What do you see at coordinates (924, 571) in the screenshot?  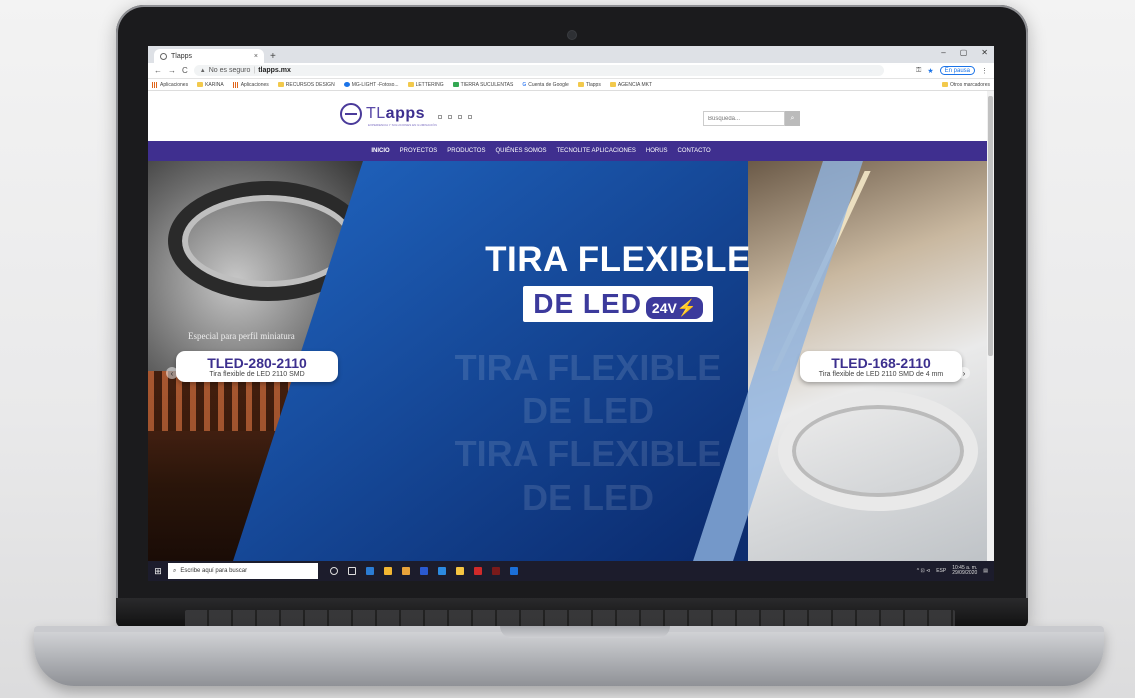 I see `tray-icons: ^ ⊡ ⊲` at bounding box center [924, 571].